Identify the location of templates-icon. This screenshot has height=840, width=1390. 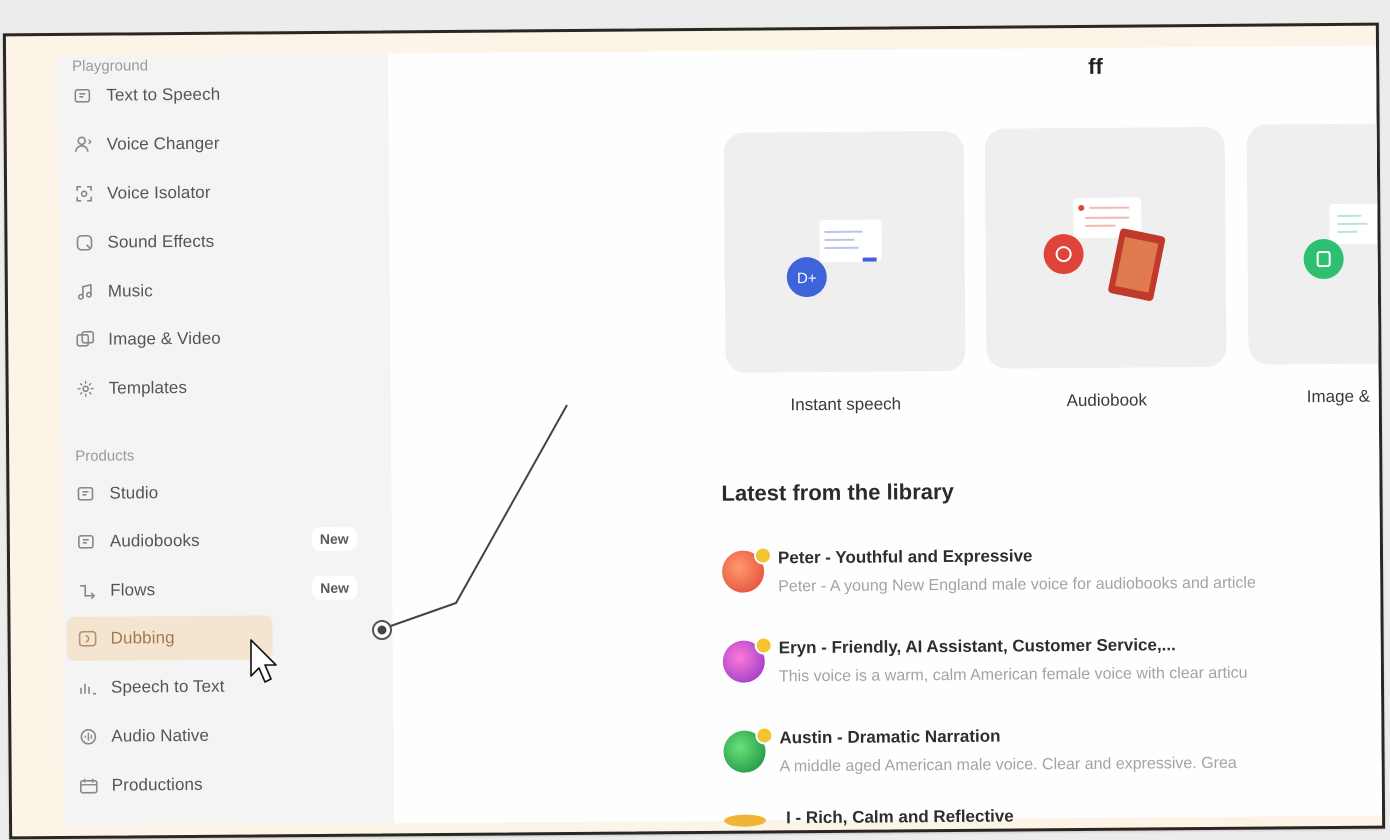
(86, 389).